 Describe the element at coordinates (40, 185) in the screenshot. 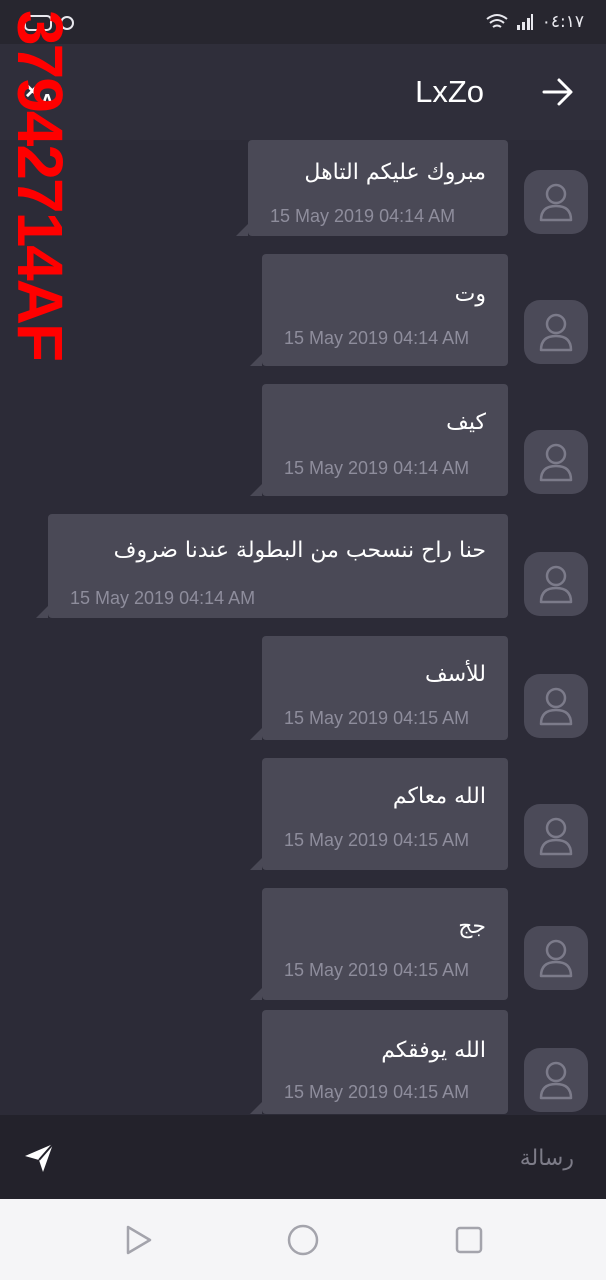

I see `watermark-text: 37942714AF` at that location.